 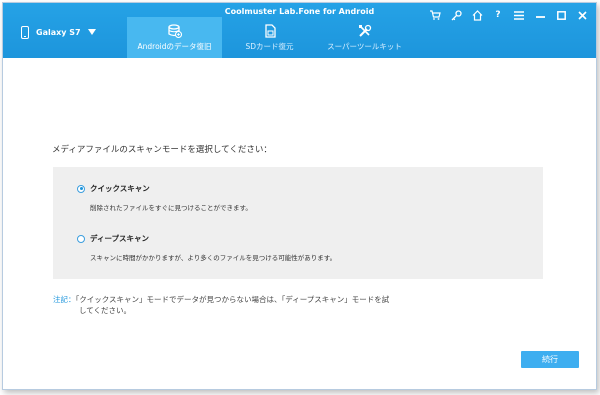 I want to click on chevron-down-icon, so click(x=91, y=32).